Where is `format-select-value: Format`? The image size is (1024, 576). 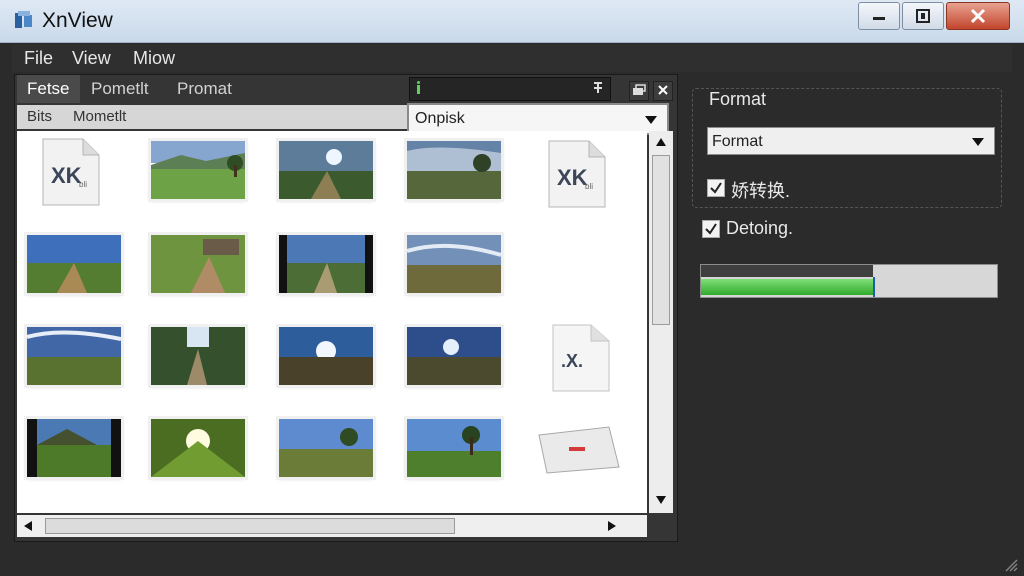 format-select-value: Format is located at coordinates (737, 141).